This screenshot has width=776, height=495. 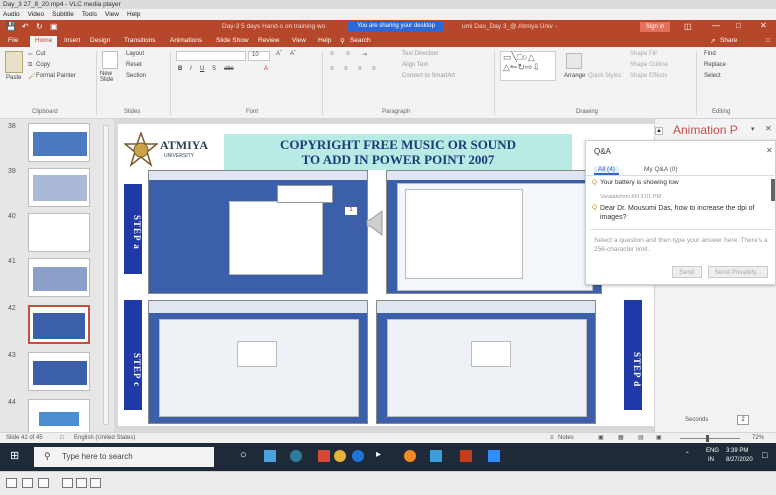 I want to click on strikethrough-icon: abc, so click(x=229, y=69).